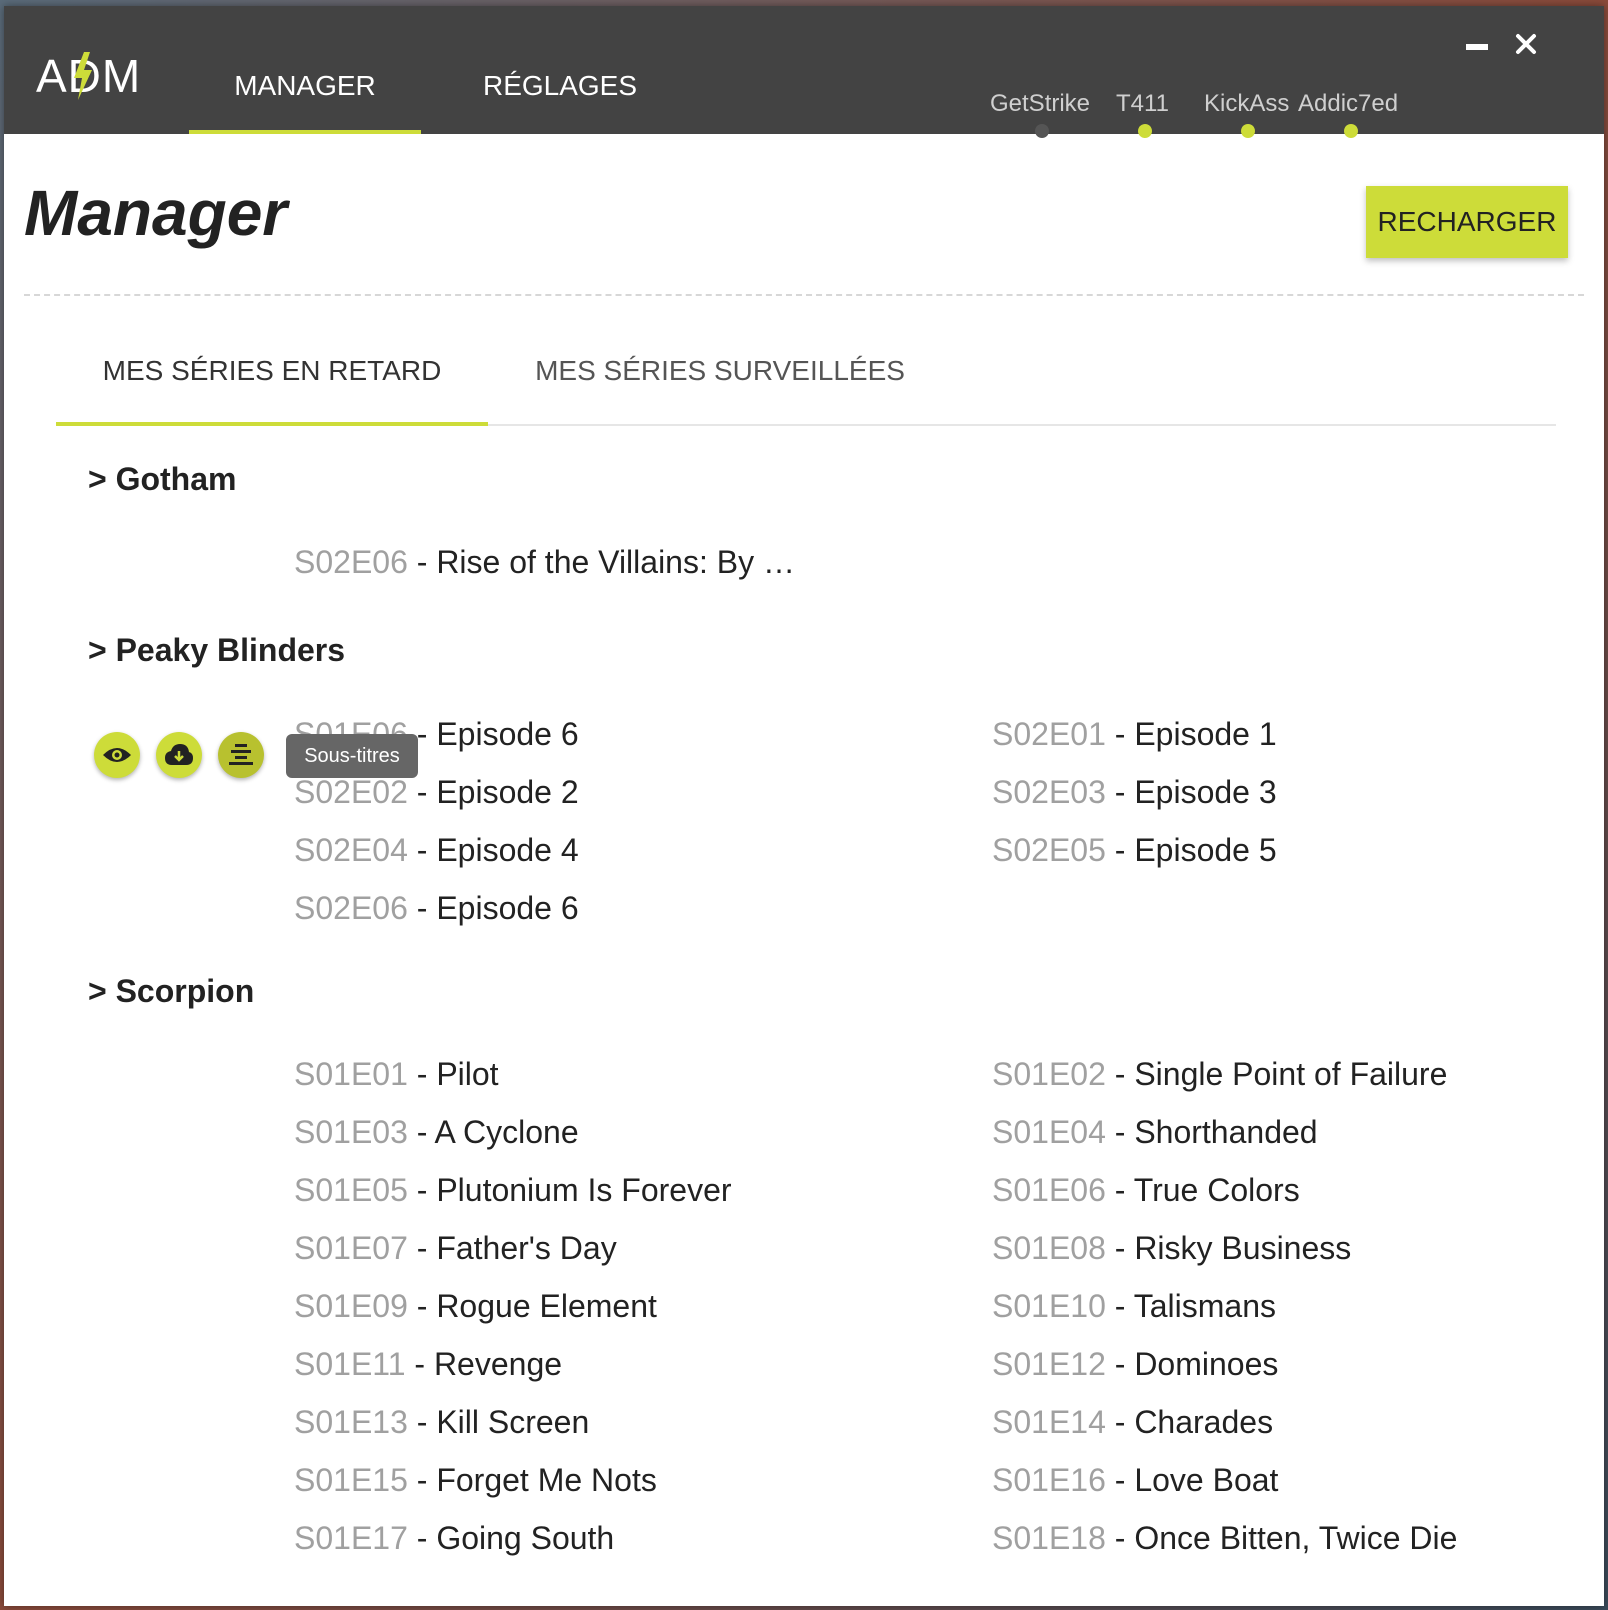 The width and height of the screenshot is (1608, 1610). I want to click on episode-item: S02E05 - Episode 5, so click(1134, 850).